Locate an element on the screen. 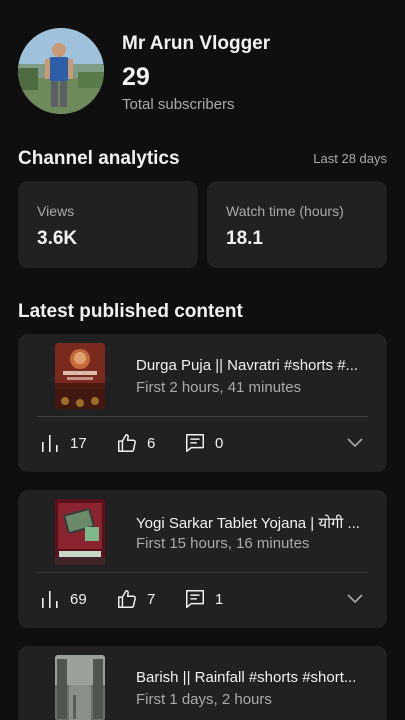 This screenshot has height=720, width=405. likes-stat: 6 is located at coordinates (135, 443).